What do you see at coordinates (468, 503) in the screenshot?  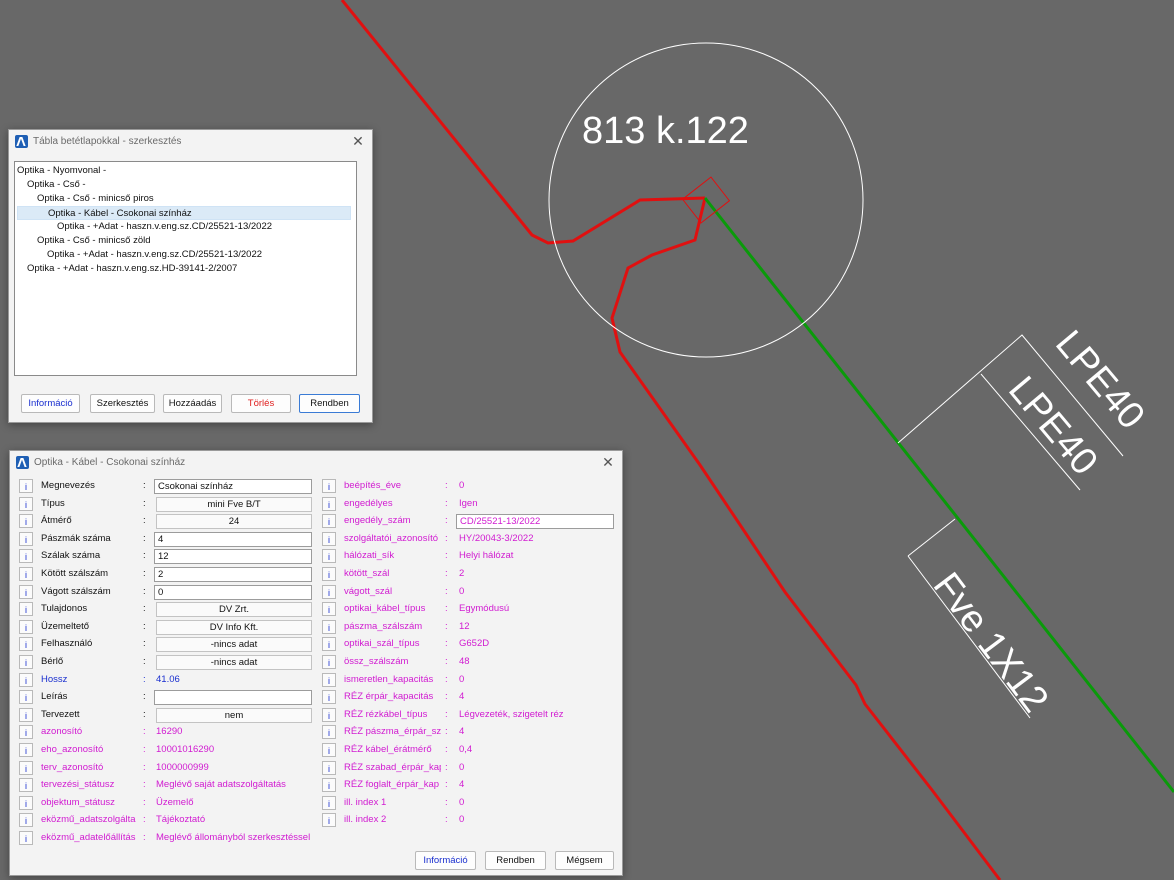 I see `attr-value: Igen` at bounding box center [468, 503].